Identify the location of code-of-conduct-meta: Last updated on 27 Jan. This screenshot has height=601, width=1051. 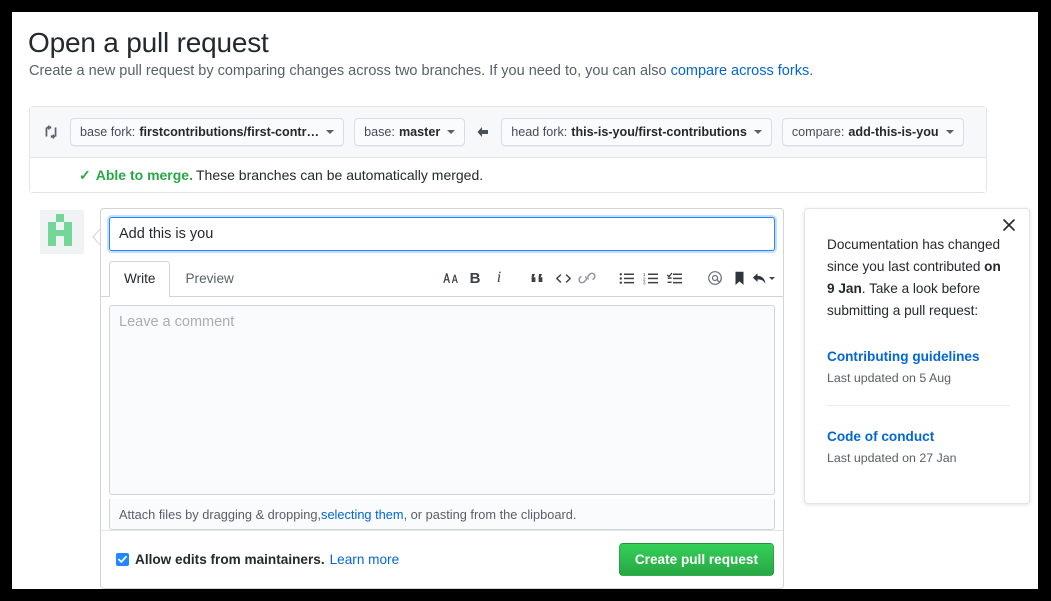
(892, 458).